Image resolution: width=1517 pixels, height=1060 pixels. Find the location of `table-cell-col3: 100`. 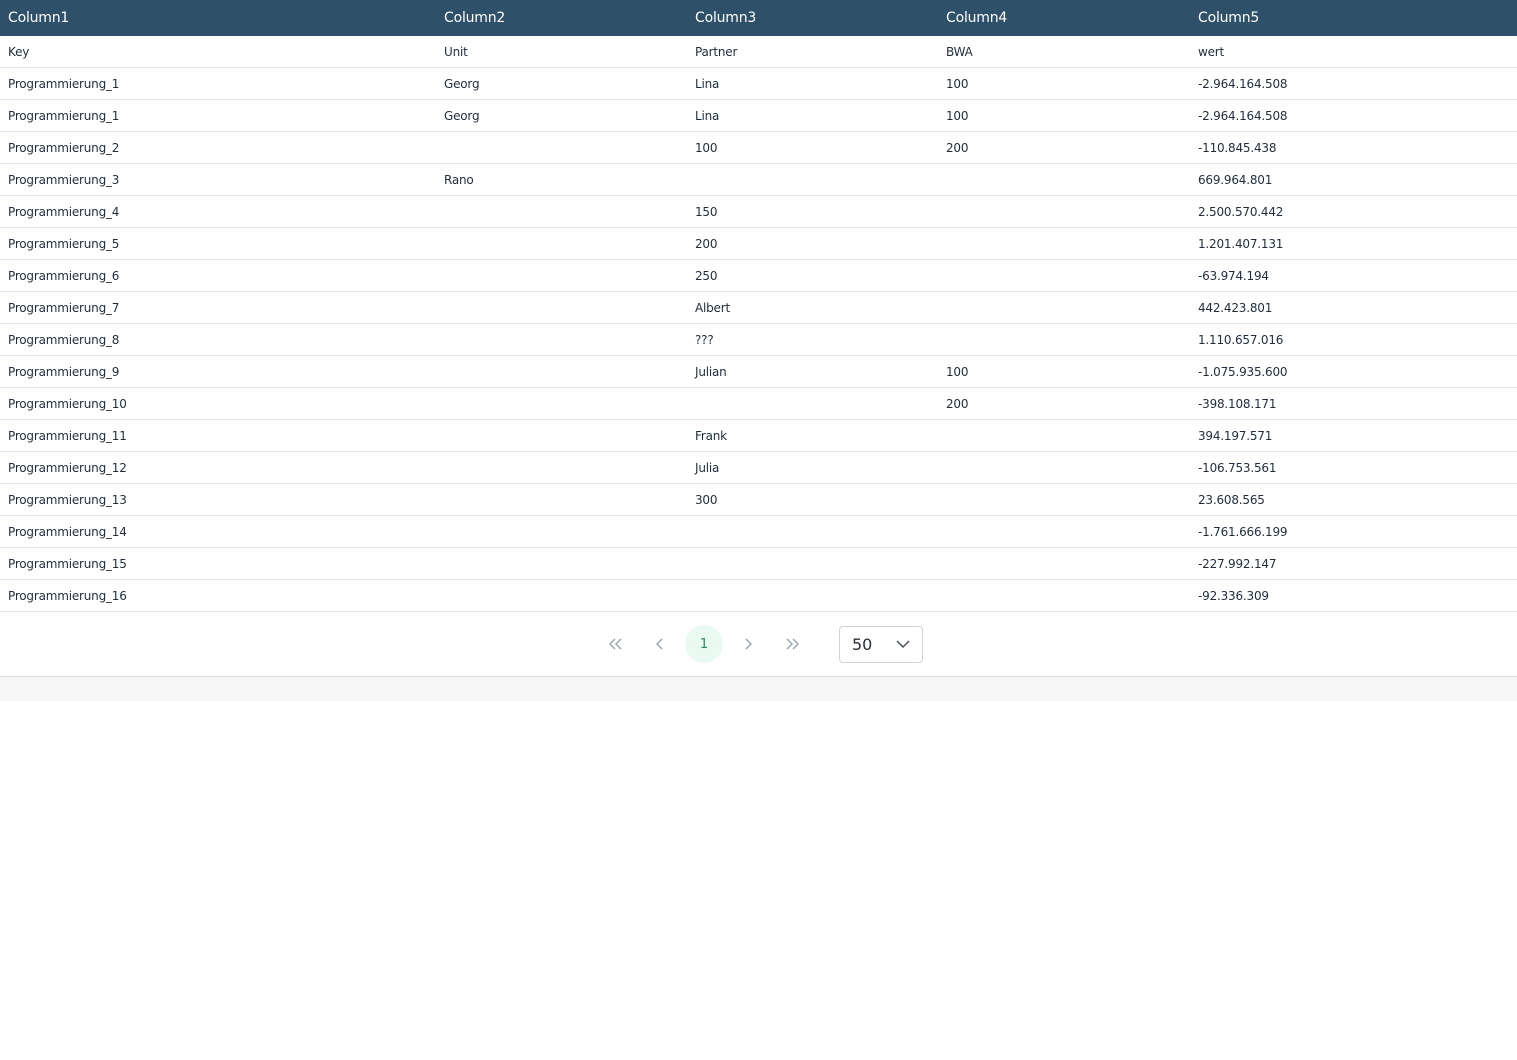

table-cell-col3: 100 is located at coordinates (812, 147).